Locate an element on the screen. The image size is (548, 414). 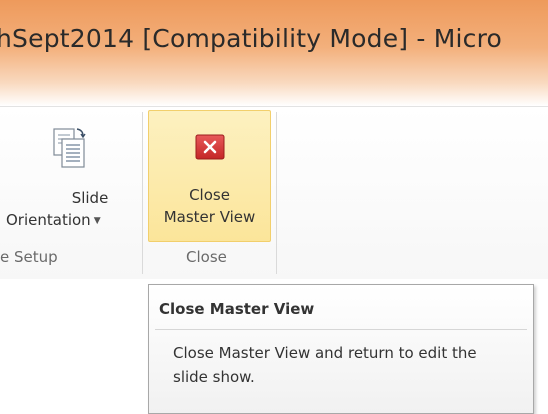
tooltip-divider is located at coordinates (341, 329).